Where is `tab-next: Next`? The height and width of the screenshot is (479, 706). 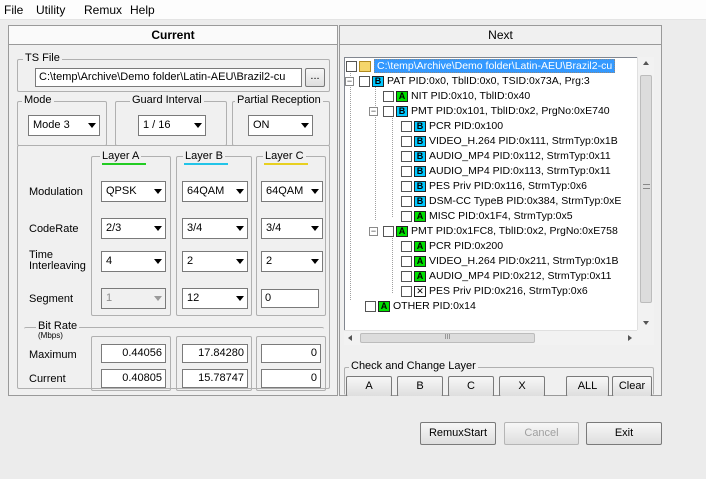 tab-next: Next is located at coordinates (500, 35).